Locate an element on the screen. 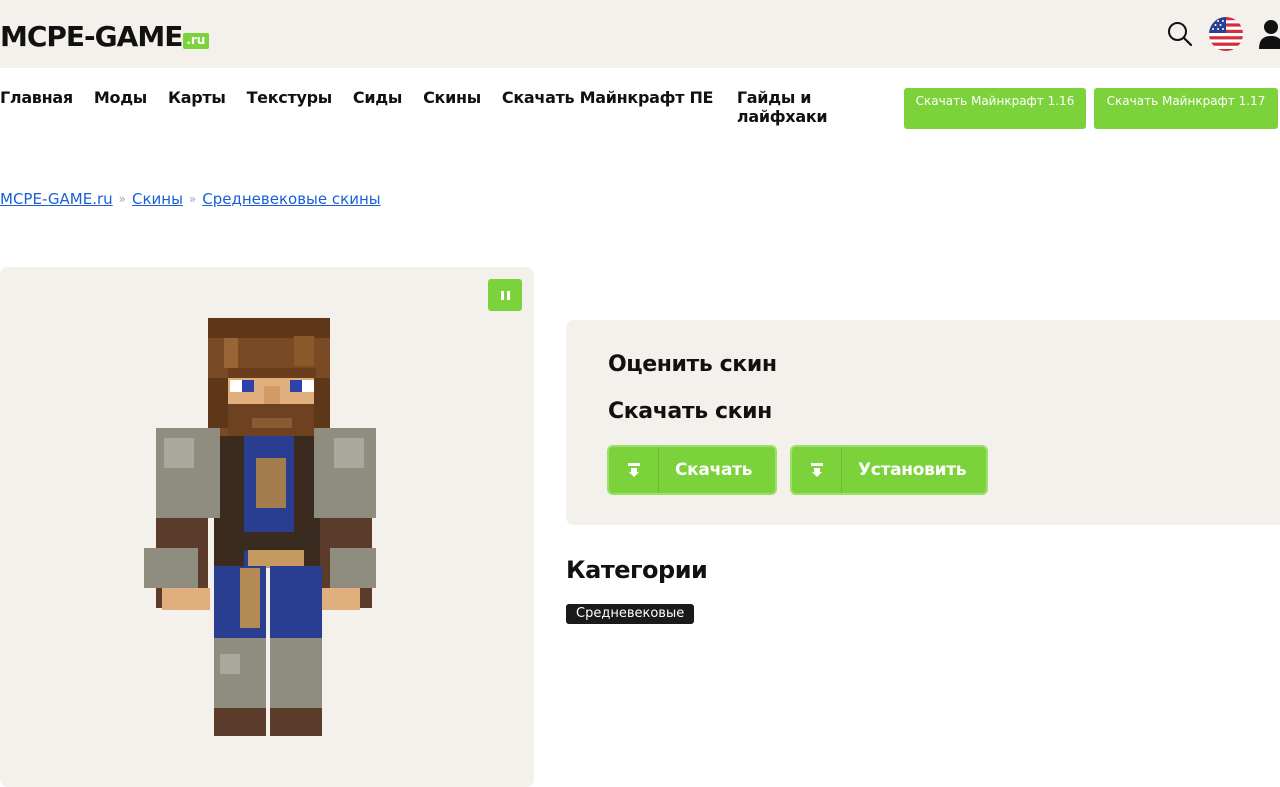  logo-text: MCPE-GAME is located at coordinates (91, 36).